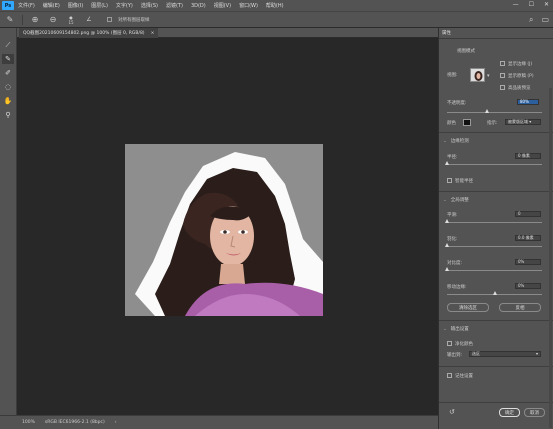 The image size is (553, 429). I want to click on global-refinements-header: 全局调整, so click(456, 200).